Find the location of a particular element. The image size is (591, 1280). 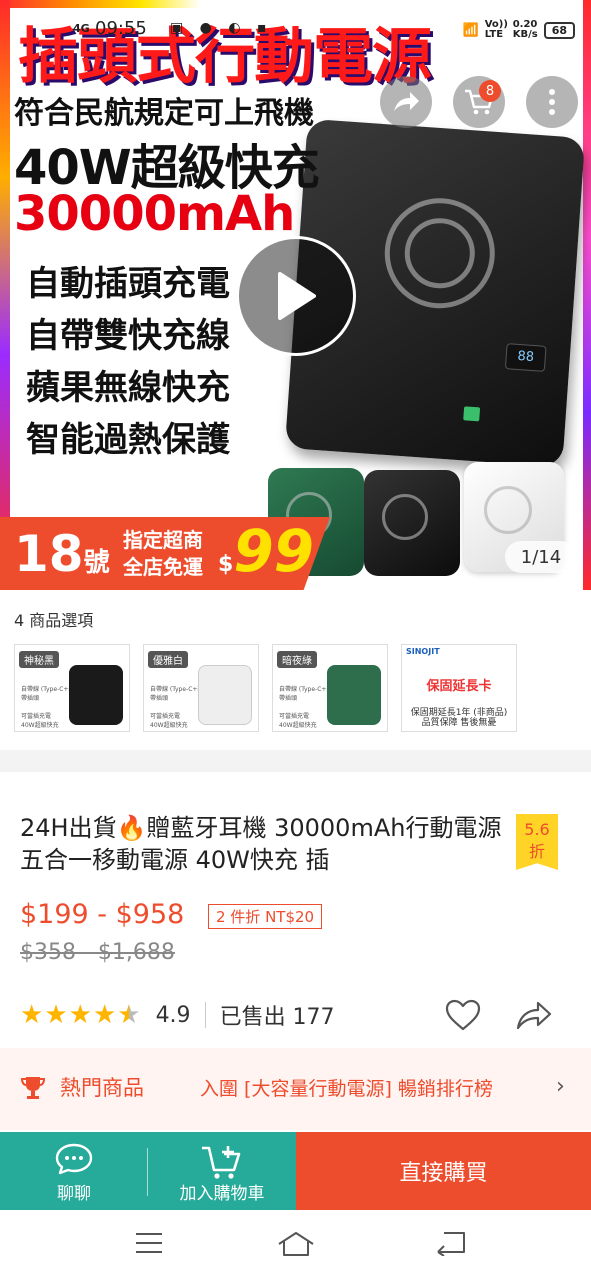

discount-badge: 5.6 折 is located at coordinates (537, 842).